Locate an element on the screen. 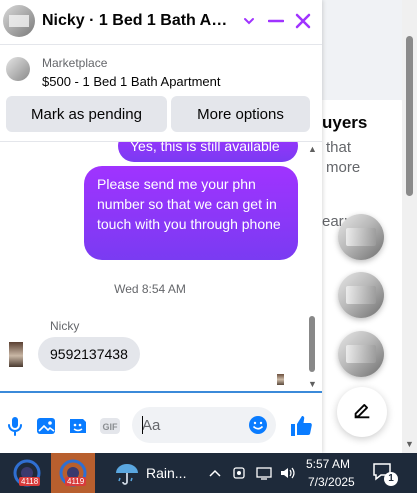  clock-time: 5:57 AM is located at coordinates (328, 464).